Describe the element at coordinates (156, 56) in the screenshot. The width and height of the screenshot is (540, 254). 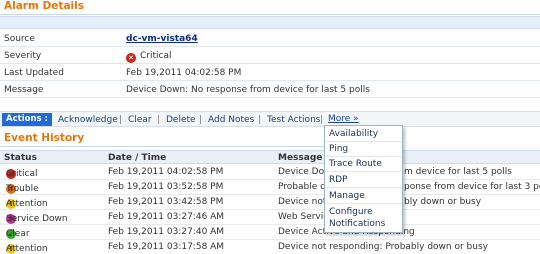
I see `severity-text: Critical` at that location.